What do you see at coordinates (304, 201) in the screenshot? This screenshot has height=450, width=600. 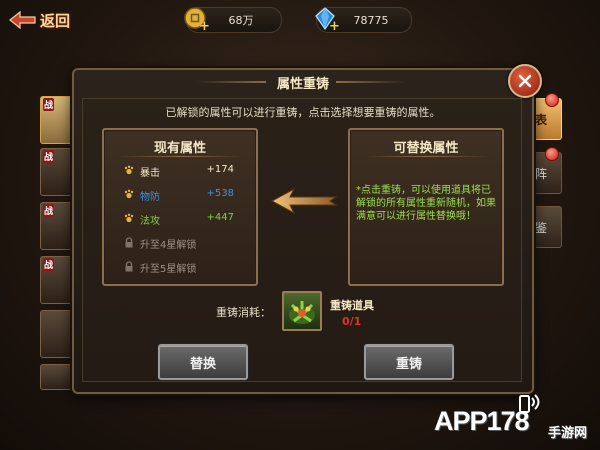 I see `left-arrow-icon` at bounding box center [304, 201].